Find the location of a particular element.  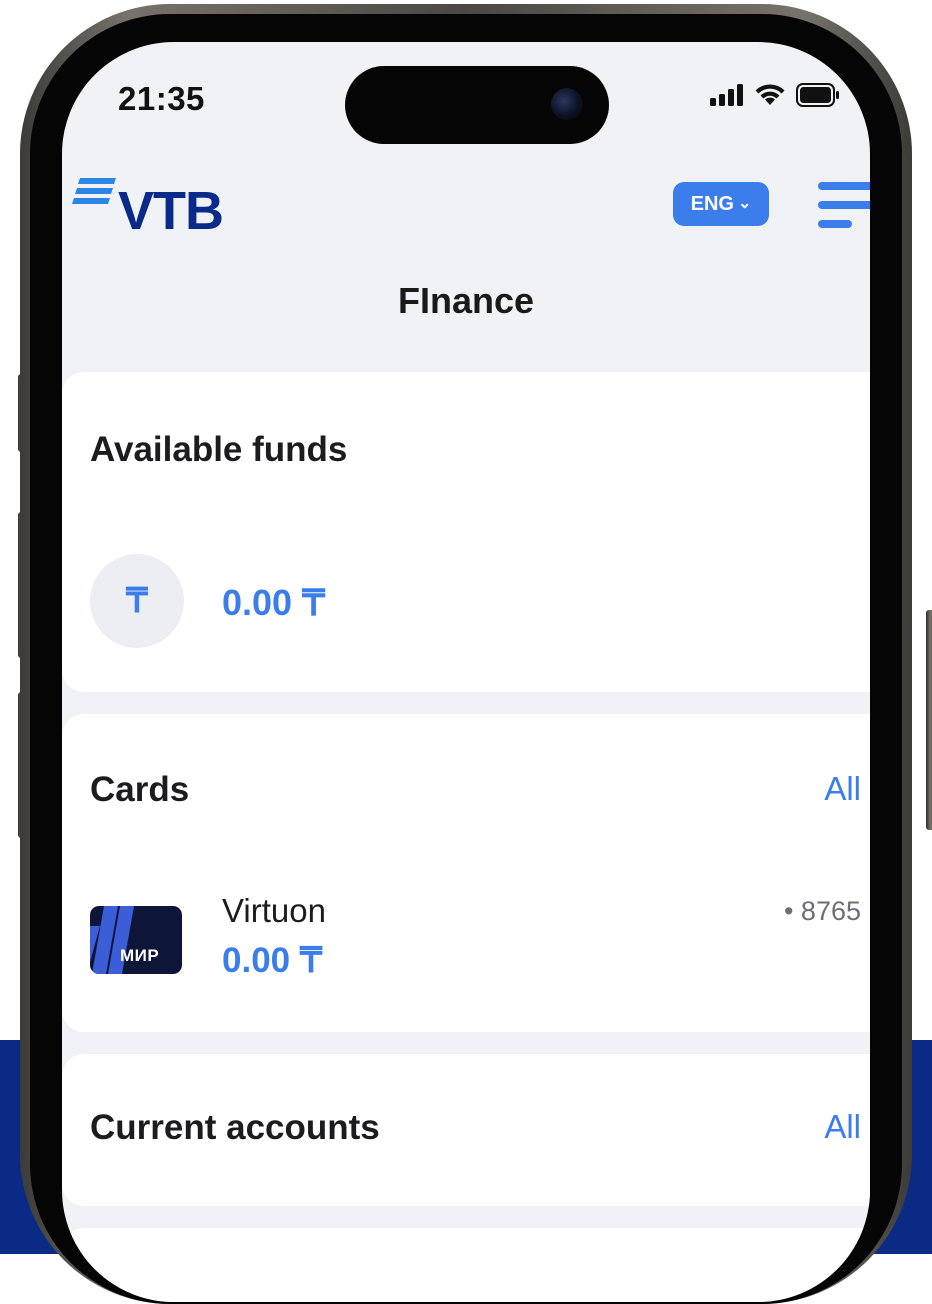

logo-text: VTB is located at coordinates (171, 211).